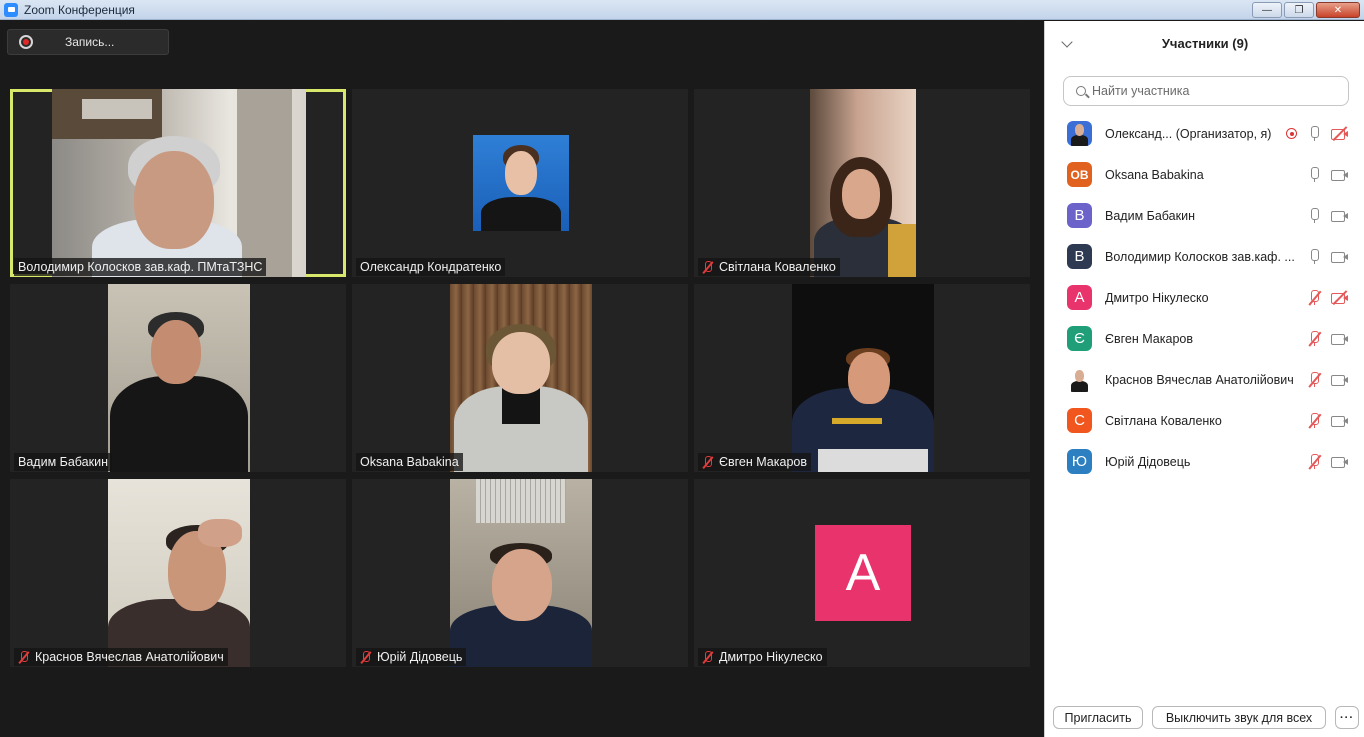  I want to click on participant-row: Краснов Вячеслав Анатолійович, so click(1204, 379).